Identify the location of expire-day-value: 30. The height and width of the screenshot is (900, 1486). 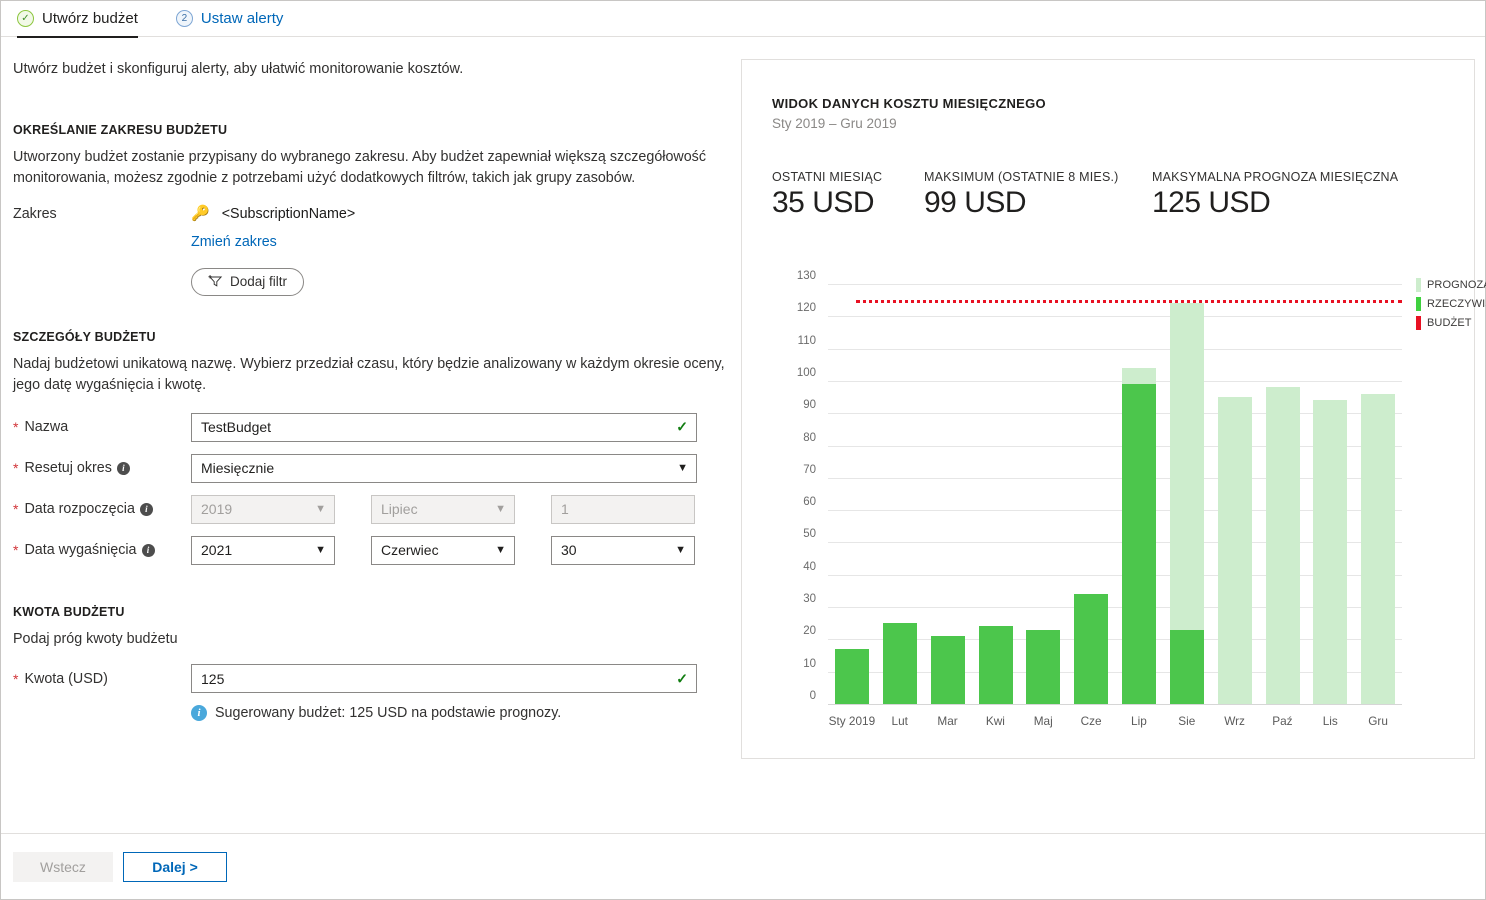
(569, 550).